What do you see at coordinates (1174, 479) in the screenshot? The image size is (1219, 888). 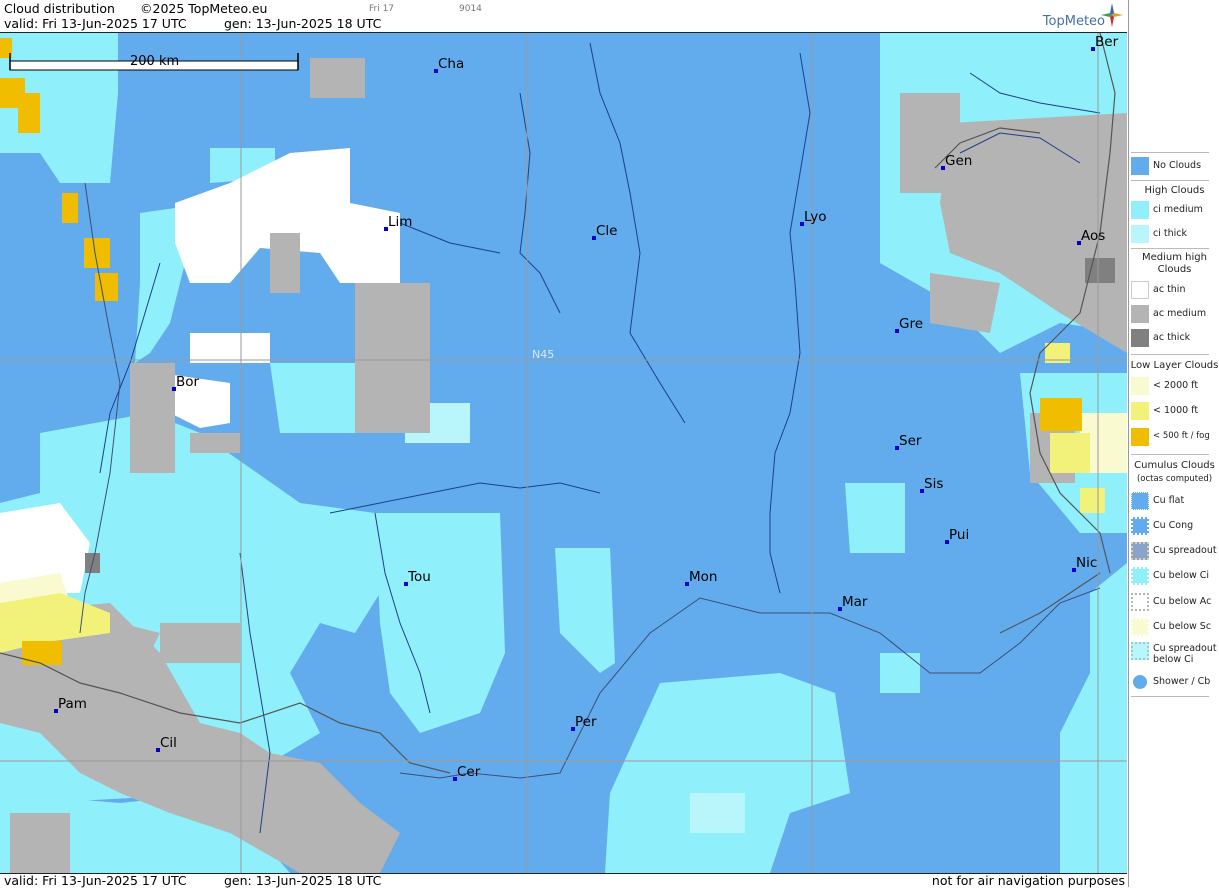 I see `legend-cumulus-note: (octas computed)` at bounding box center [1174, 479].